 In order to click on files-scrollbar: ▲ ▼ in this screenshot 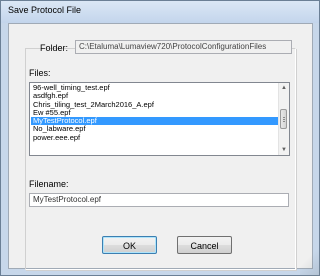, I will do `click(283, 119)`.